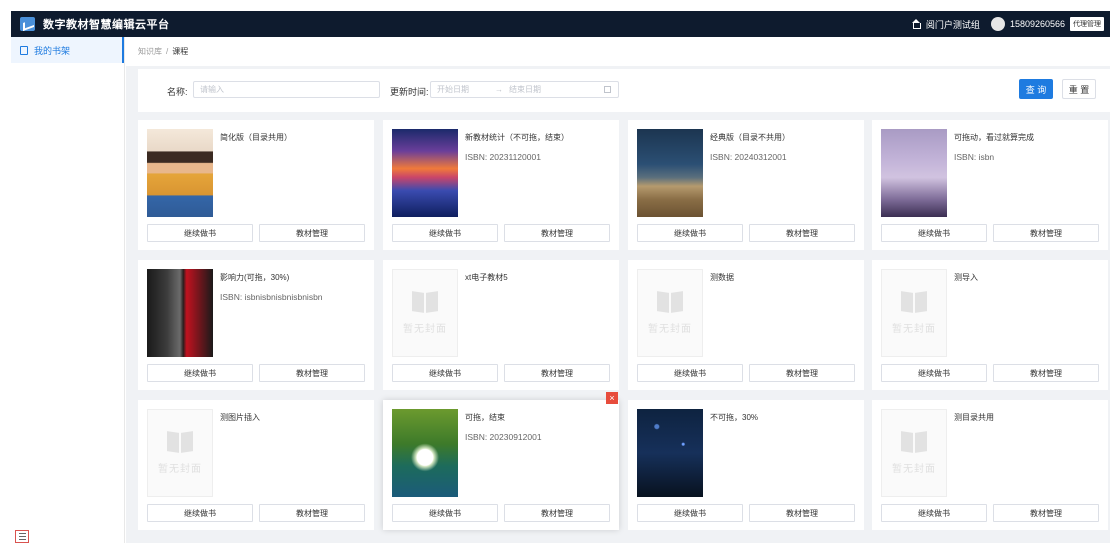 This screenshot has width=1110, height=543. I want to click on top-bar: 数字教材智慧编辑云平台 阅门户测试组 15809260566 代理管理, so click(560, 24).